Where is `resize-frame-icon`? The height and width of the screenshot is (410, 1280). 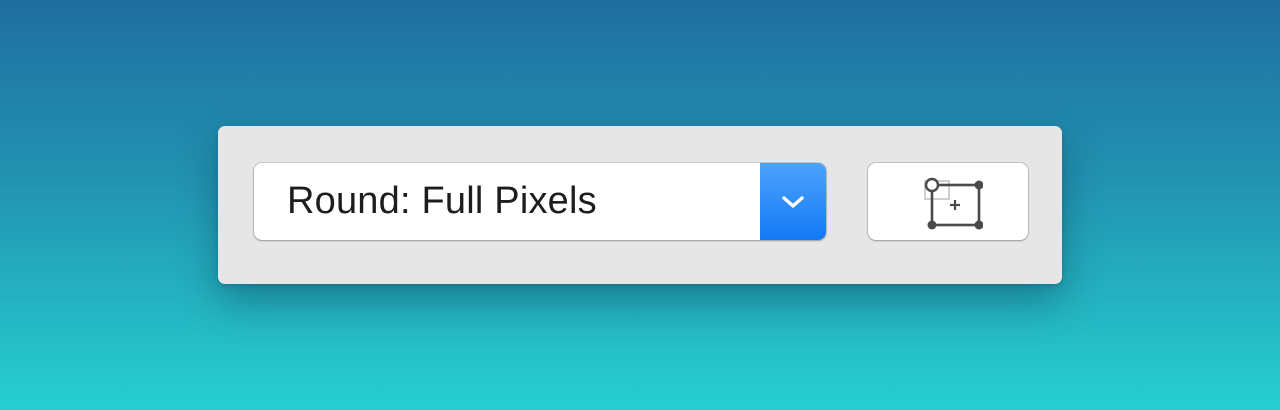 resize-frame-icon is located at coordinates (953, 203).